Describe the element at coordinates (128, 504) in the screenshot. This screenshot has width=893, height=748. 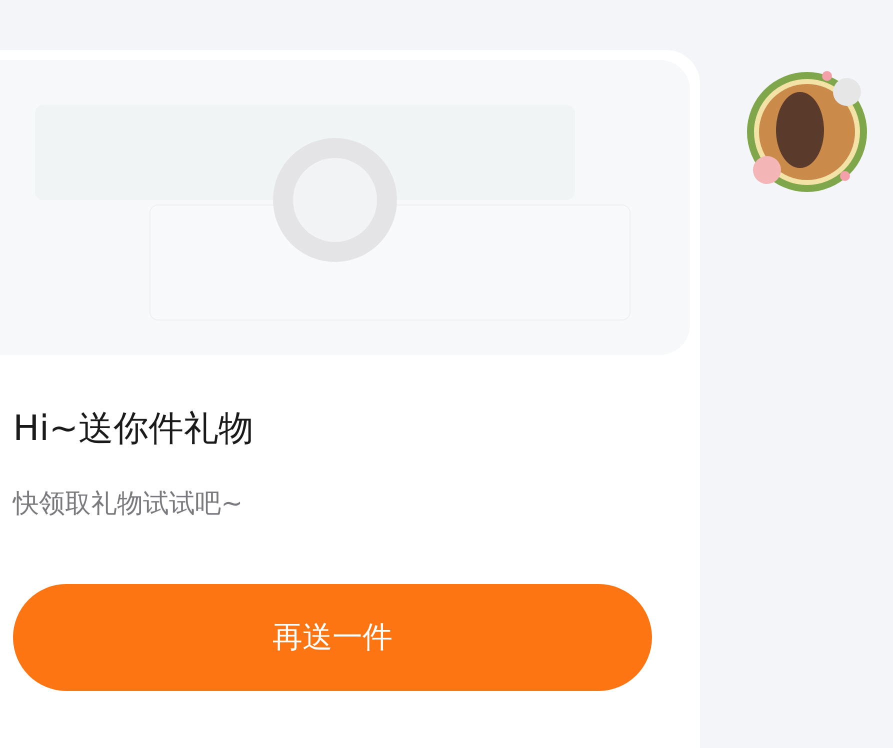
I see `message-subtitle: 快领取礼物试试吧~` at that location.